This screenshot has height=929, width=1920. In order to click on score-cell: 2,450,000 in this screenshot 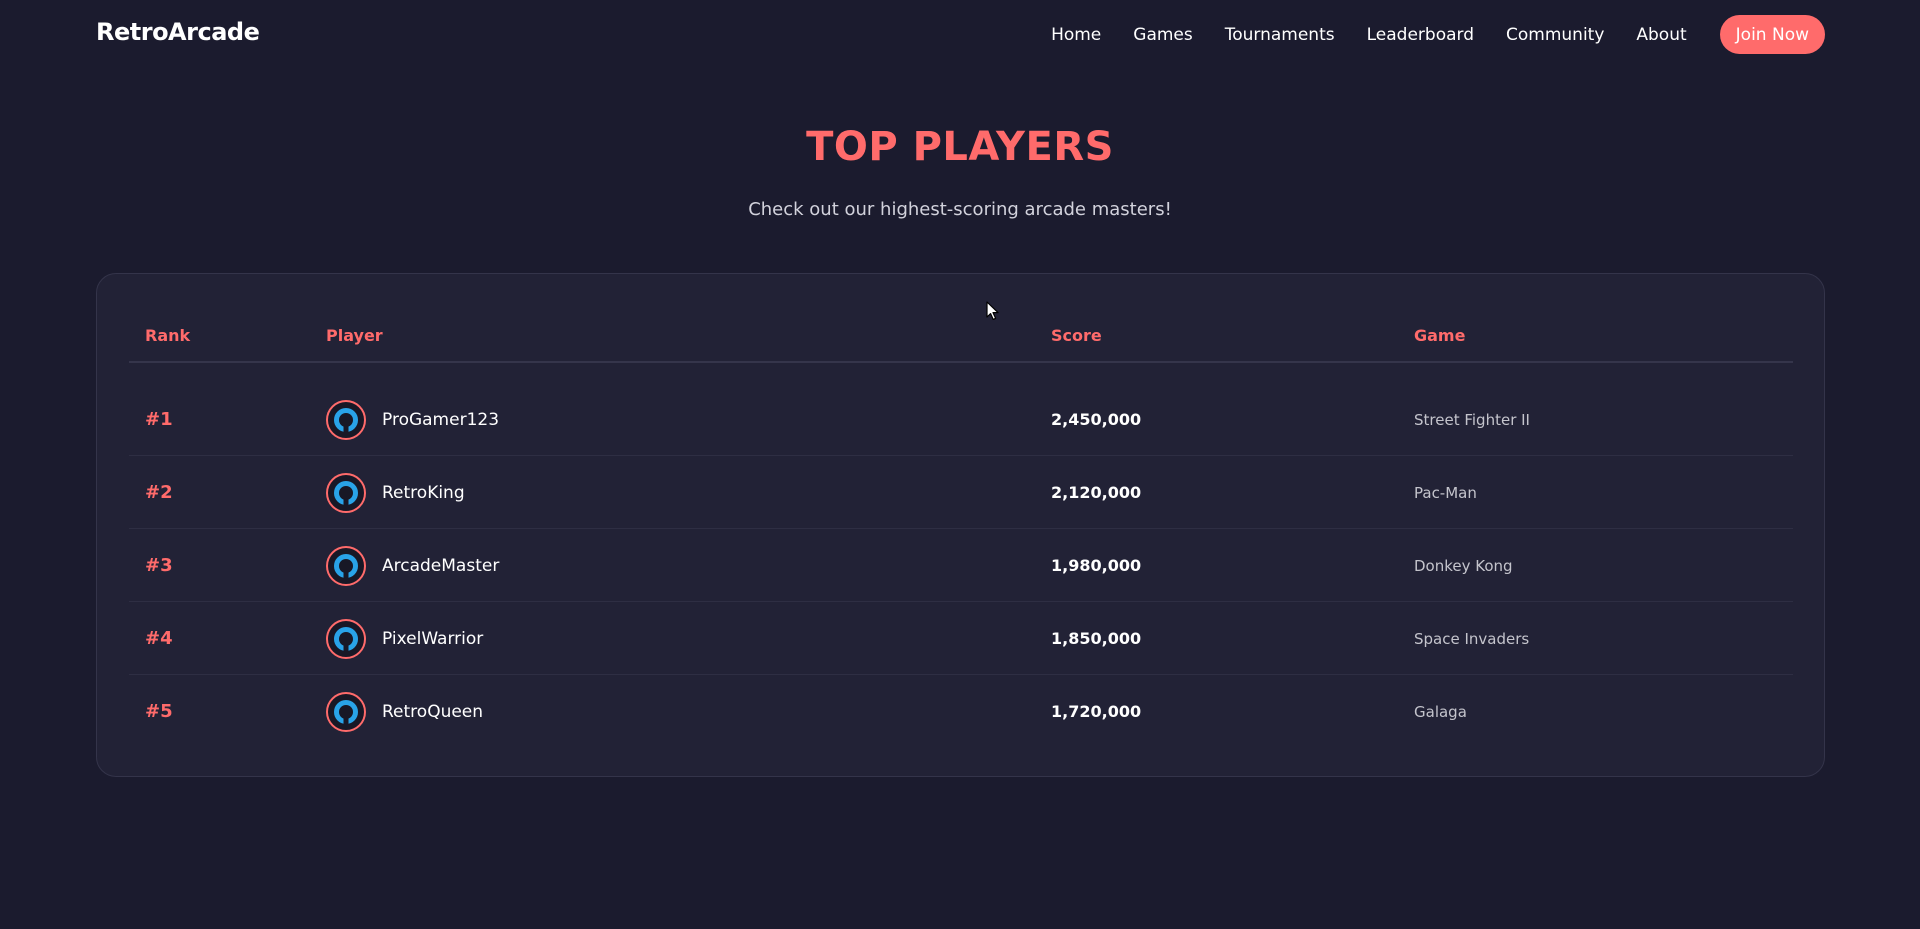, I will do `click(1096, 419)`.